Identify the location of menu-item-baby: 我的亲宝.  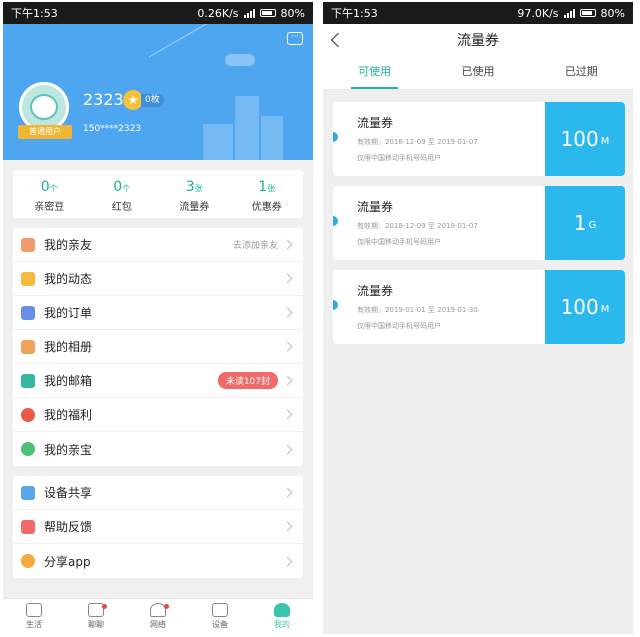
(158, 449).